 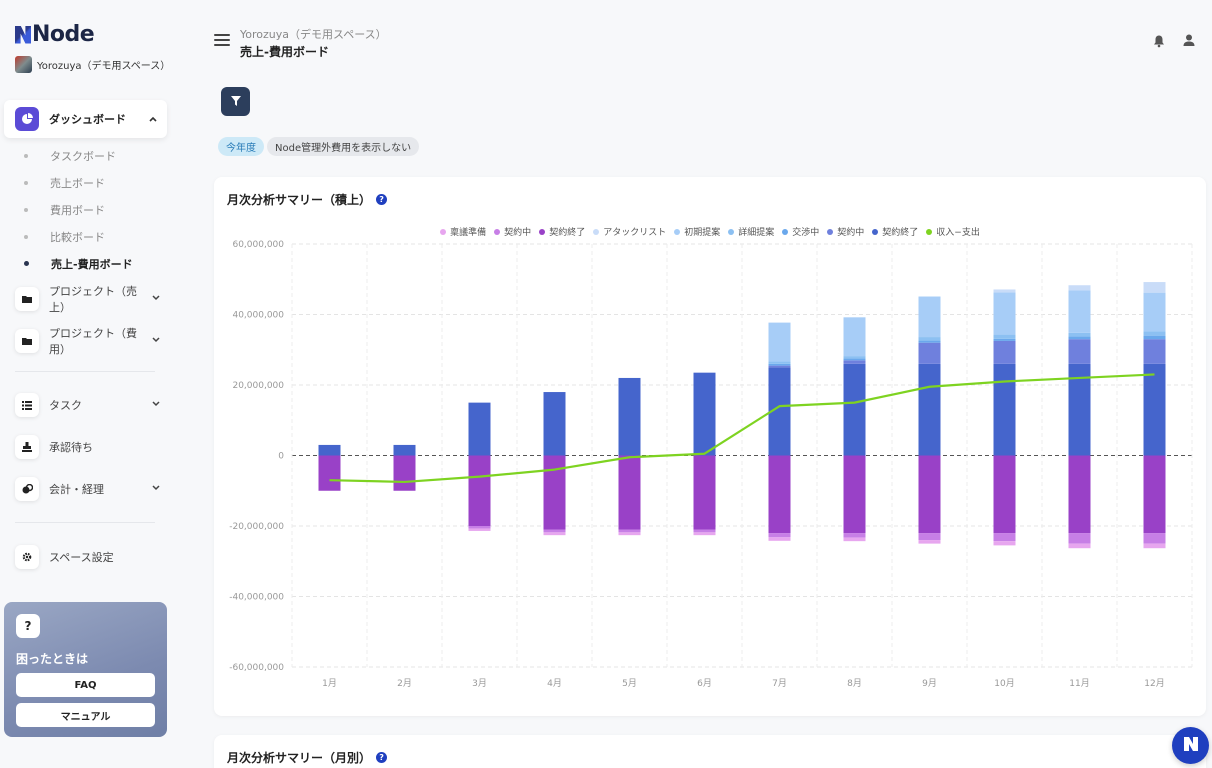 I want to click on sidebar-item-label: 承認待ち, so click(x=71, y=447).